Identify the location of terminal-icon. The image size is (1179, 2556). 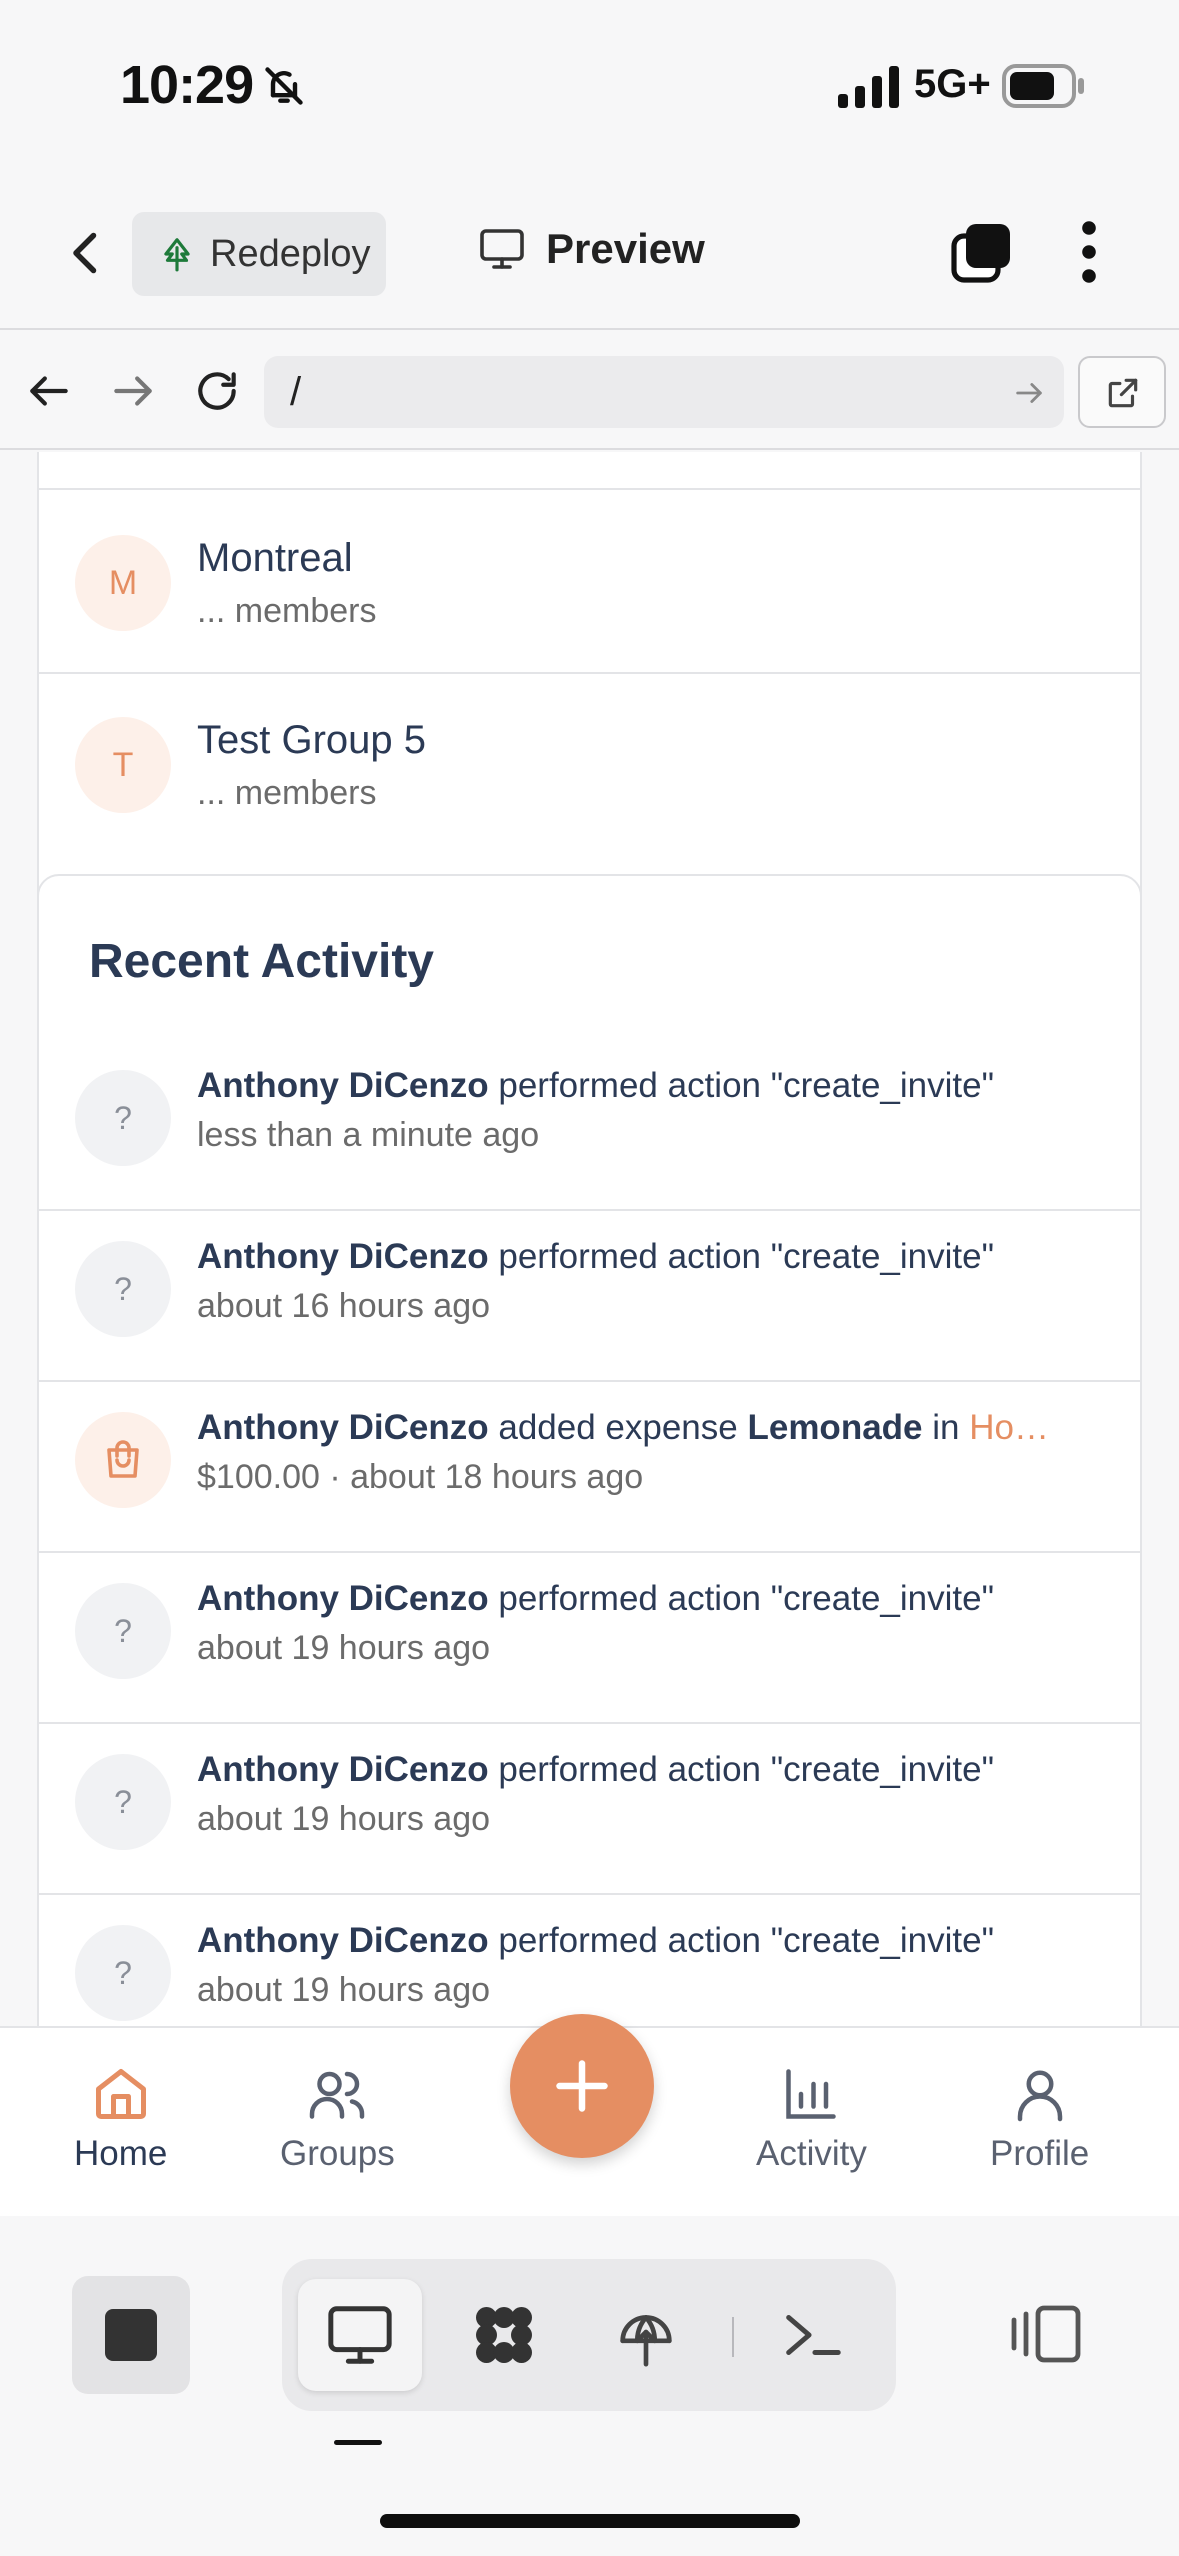
(813, 2335).